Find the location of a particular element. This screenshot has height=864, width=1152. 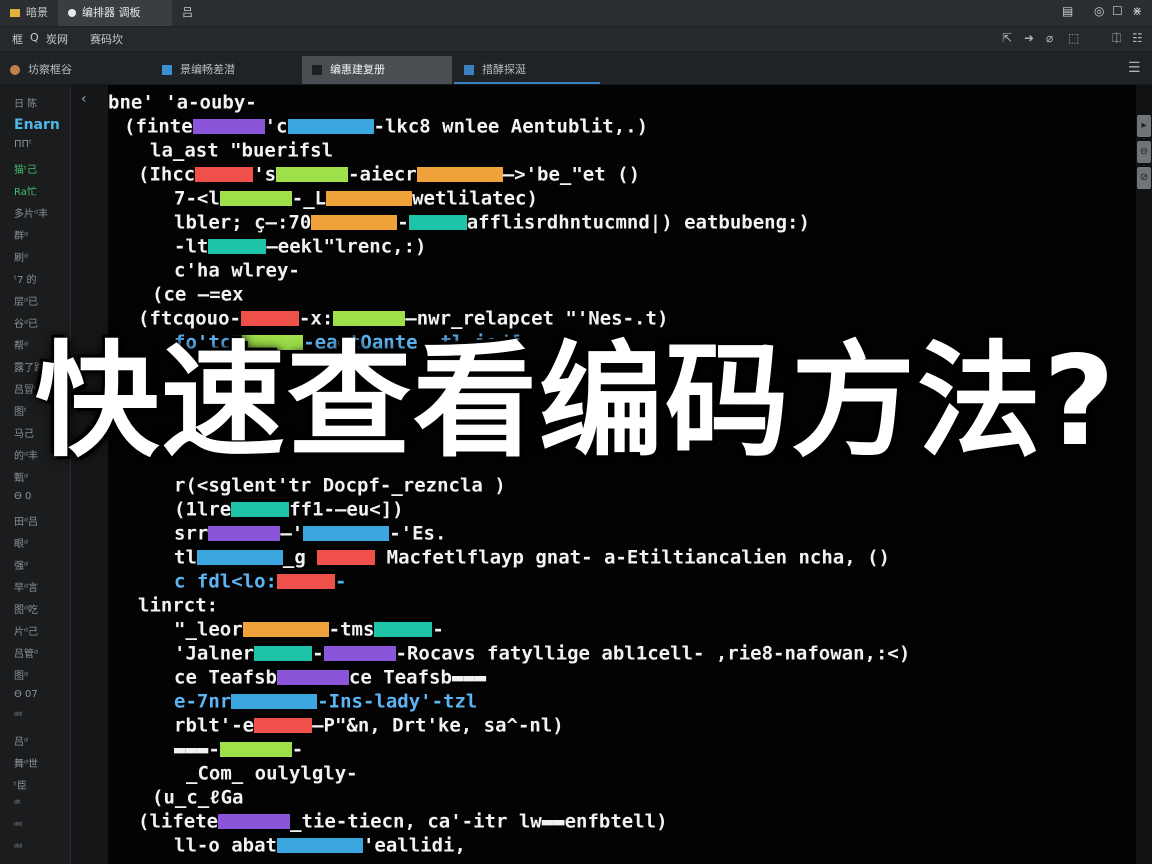

editor-tab-label: 坊察框谷 is located at coordinates (50, 69).